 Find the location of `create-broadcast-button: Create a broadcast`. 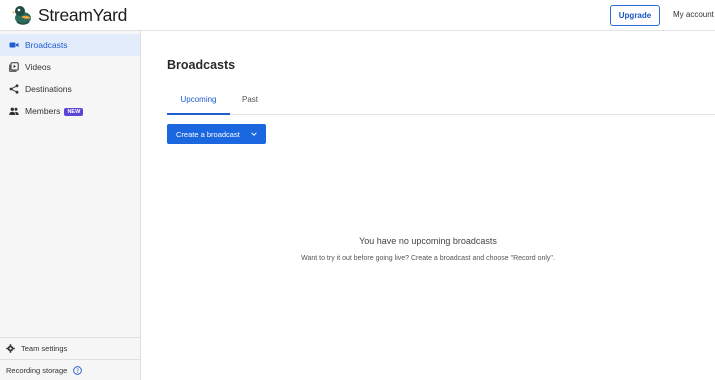

create-broadcast-button: Create a broadcast is located at coordinates (216, 134).